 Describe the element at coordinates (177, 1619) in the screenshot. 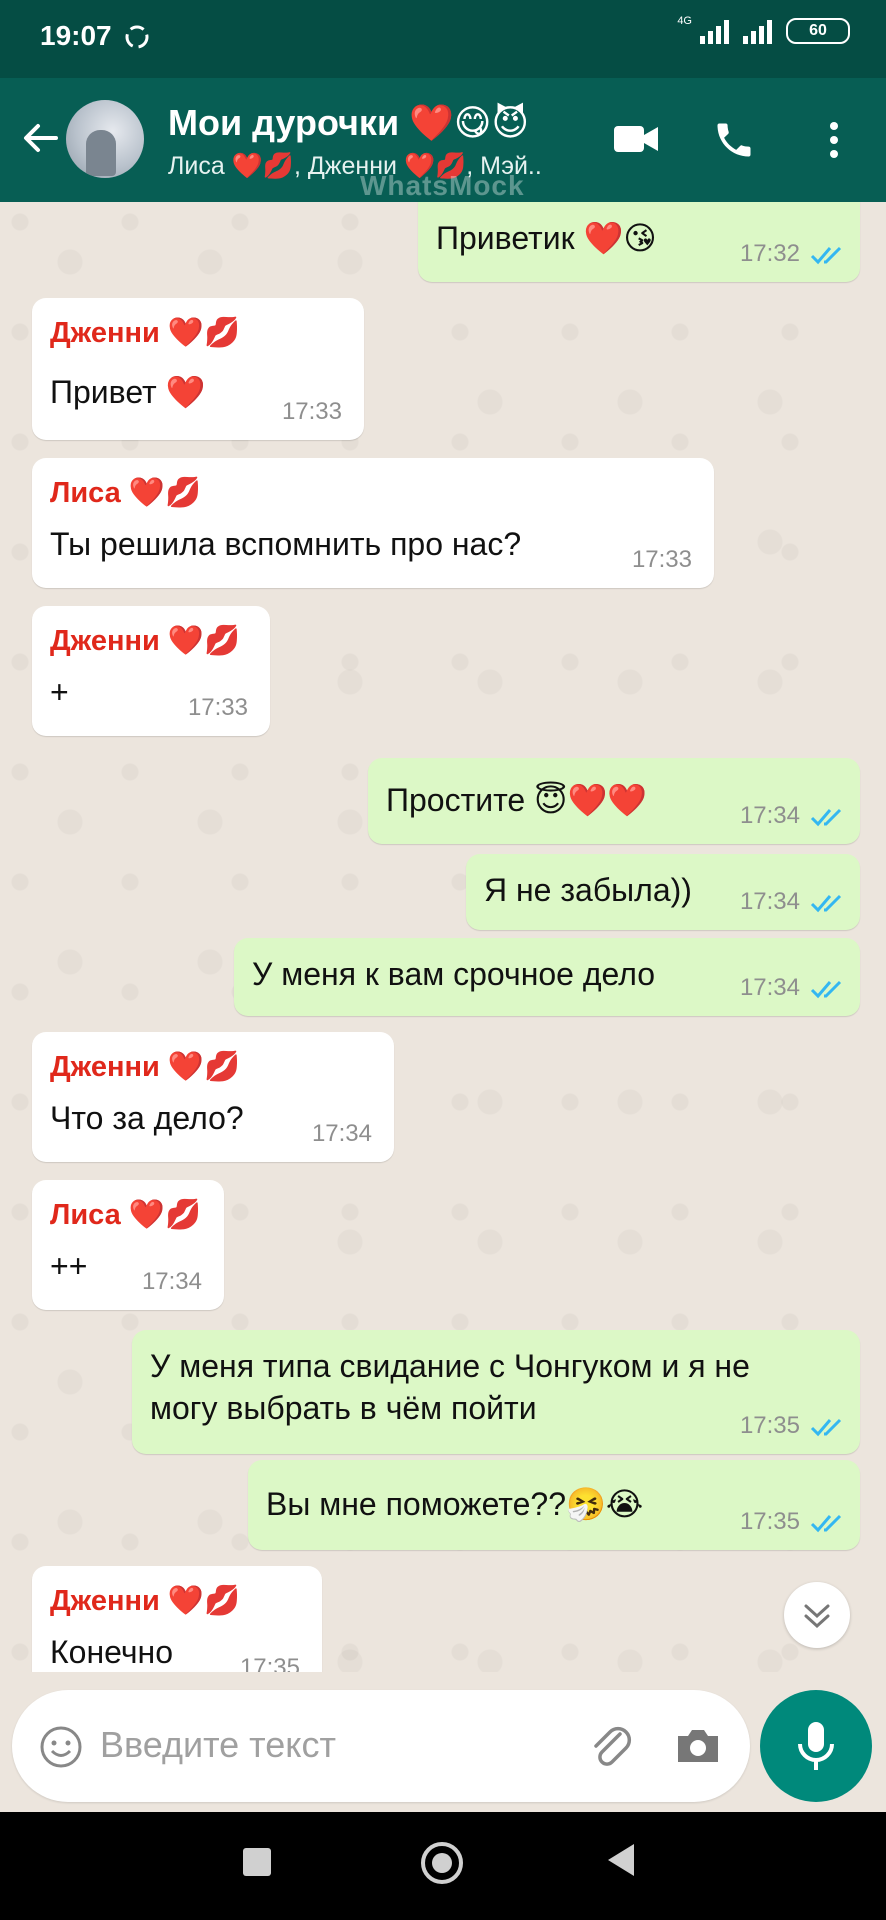

I see `message-bubble-incoming: Дженни ❤️💋 Конечно 17:35` at that location.